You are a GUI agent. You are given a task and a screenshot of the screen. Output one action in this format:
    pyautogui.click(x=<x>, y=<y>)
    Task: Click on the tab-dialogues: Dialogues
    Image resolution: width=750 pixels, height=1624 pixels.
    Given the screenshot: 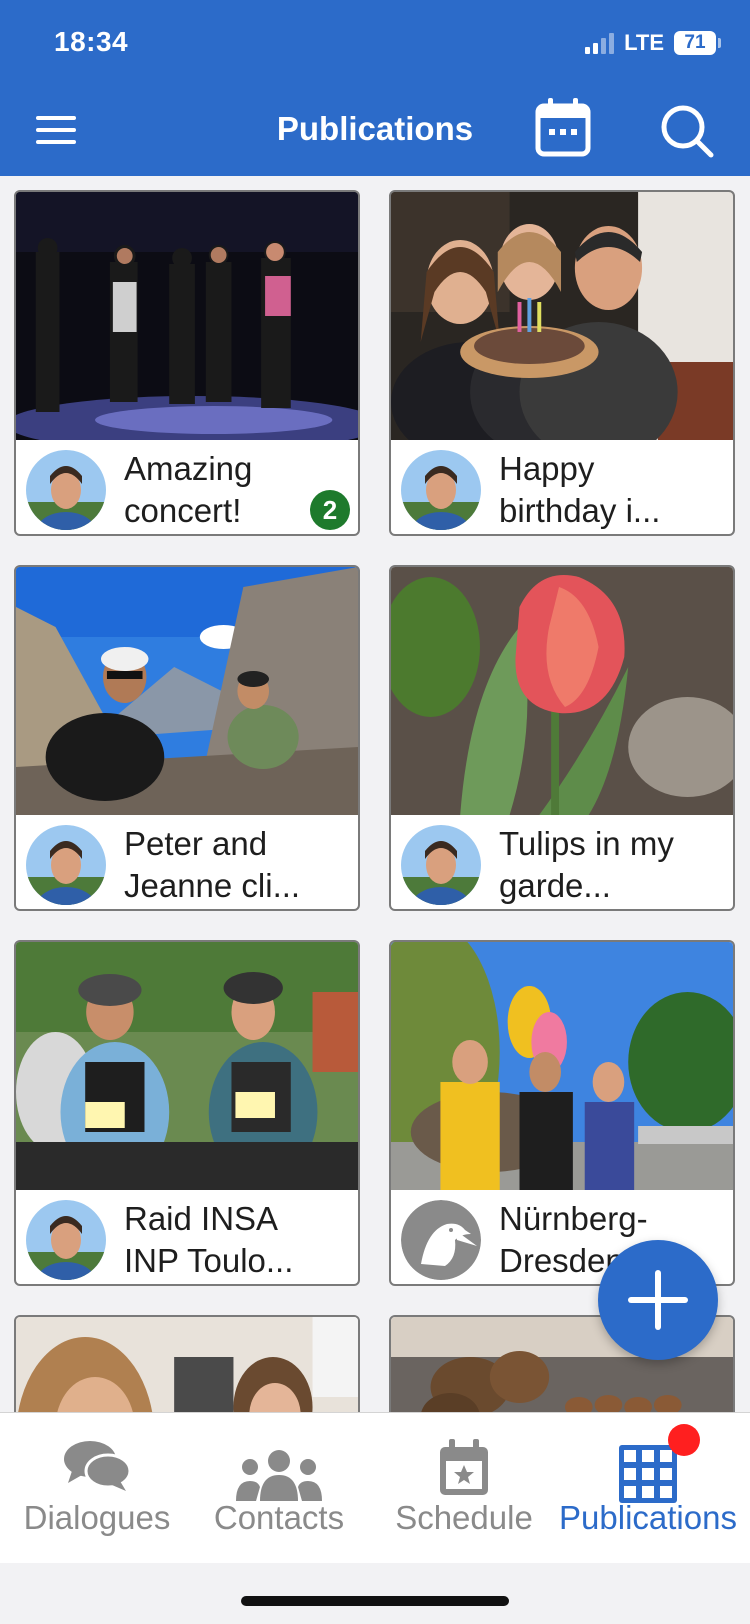 What is the action you would take?
    pyautogui.click(x=97, y=1488)
    